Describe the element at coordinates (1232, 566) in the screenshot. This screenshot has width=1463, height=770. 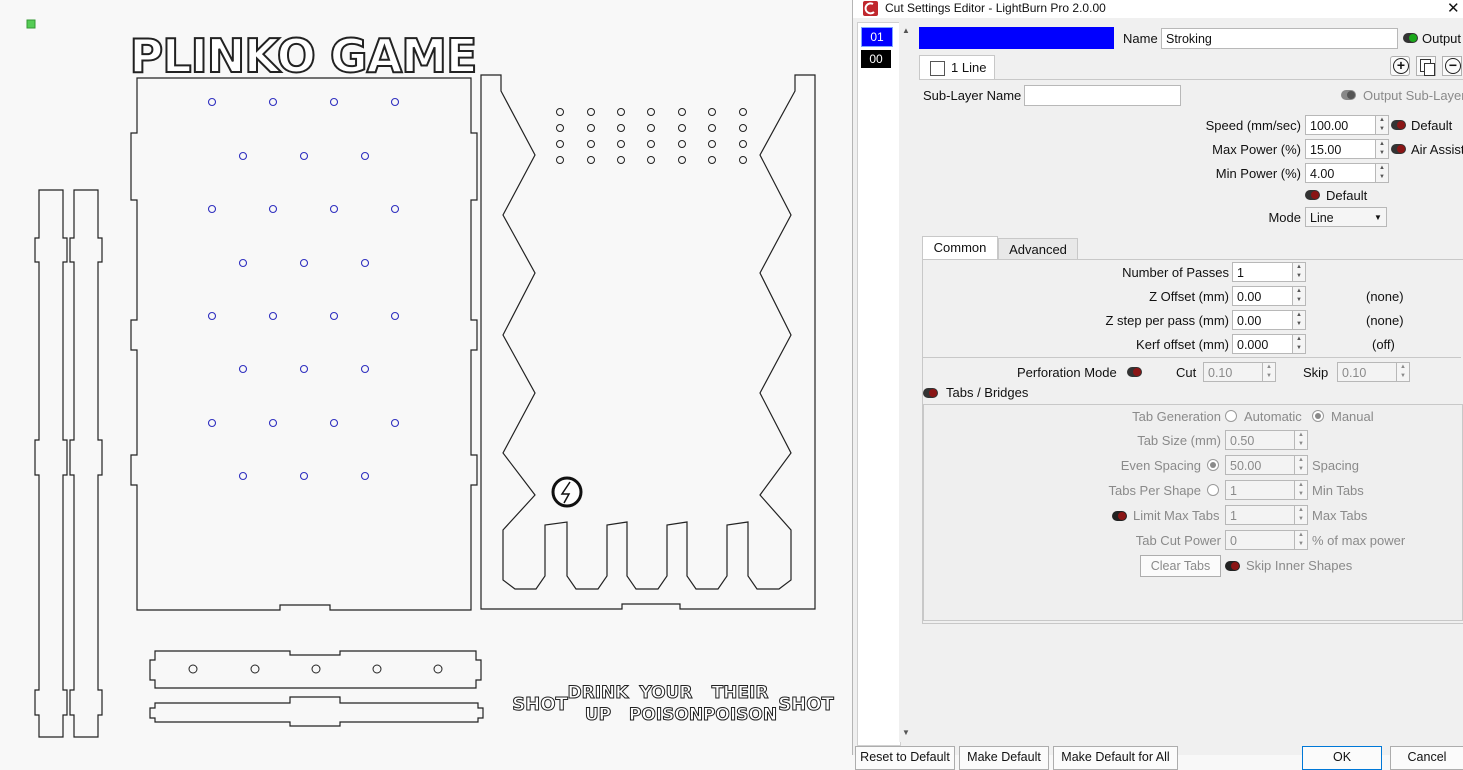
I see `skip-inner-shapes-toggle` at that location.